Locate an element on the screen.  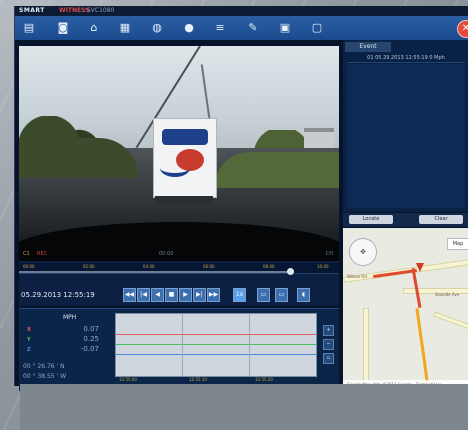
app-brand-accent: WITNESS is located at coordinates (74, 10).